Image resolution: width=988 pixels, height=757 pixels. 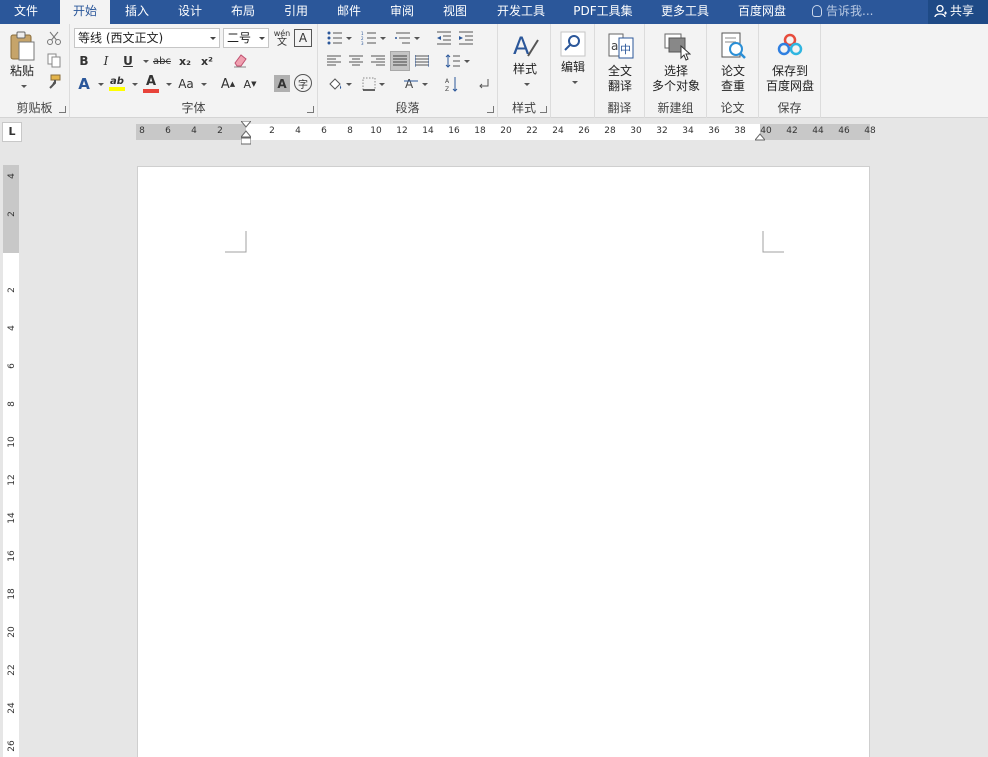 I want to click on character-shading-button: A, so click(x=282, y=83).